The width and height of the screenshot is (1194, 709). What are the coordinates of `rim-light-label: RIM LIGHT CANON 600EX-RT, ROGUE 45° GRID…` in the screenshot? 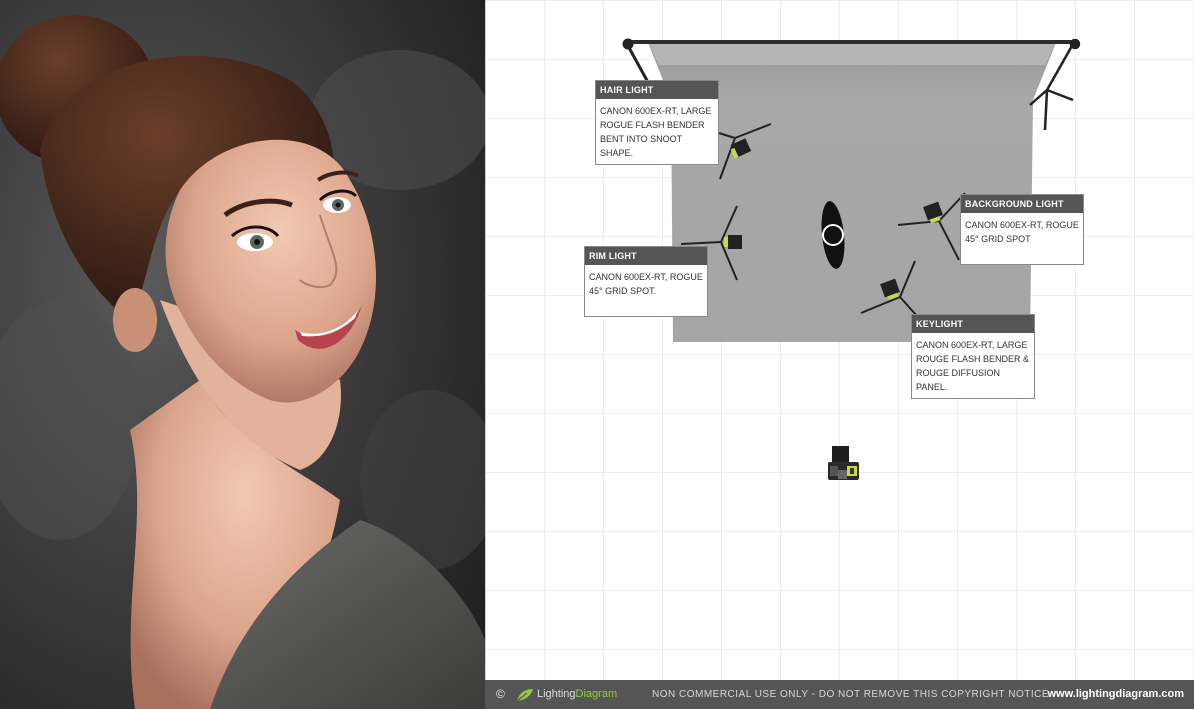 It's located at (646, 281).